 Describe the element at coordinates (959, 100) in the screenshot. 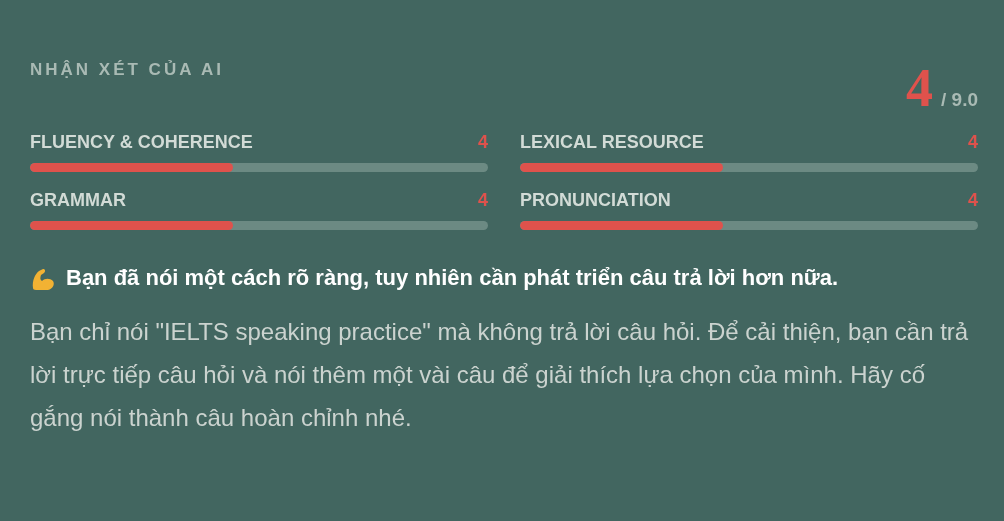

I see `score-maximum: / 9.0` at that location.